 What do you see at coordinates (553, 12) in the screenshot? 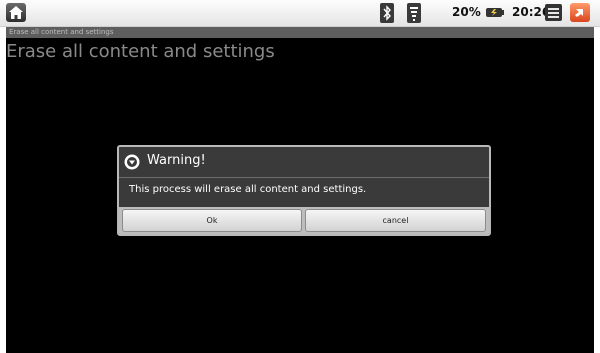
I see `menu-button` at bounding box center [553, 12].